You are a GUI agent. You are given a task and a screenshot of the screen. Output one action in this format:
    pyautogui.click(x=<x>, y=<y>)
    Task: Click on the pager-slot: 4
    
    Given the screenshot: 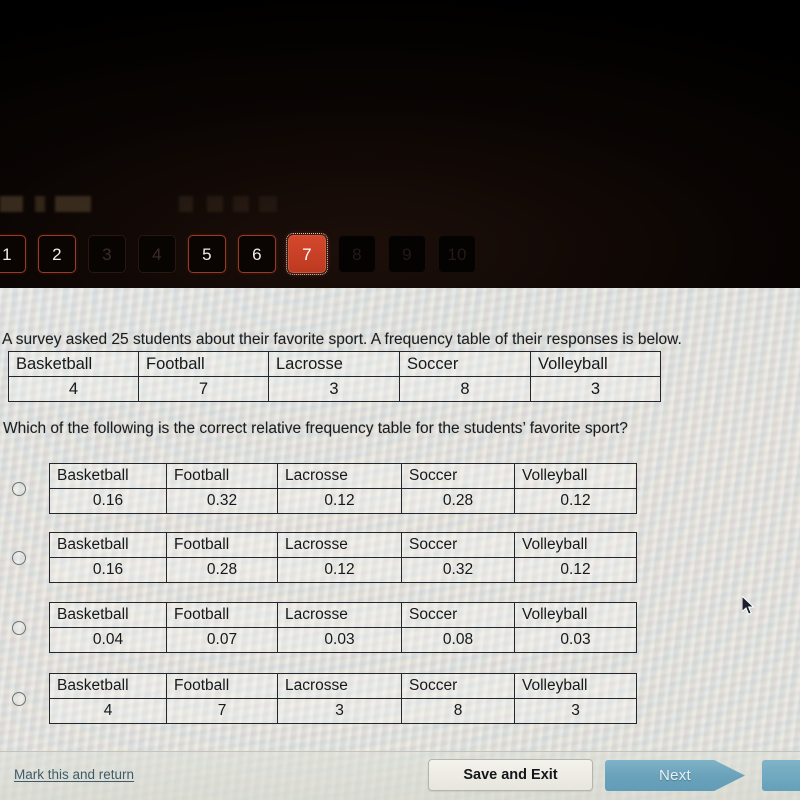 What is the action you would take?
    pyautogui.click(x=157, y=254)
    